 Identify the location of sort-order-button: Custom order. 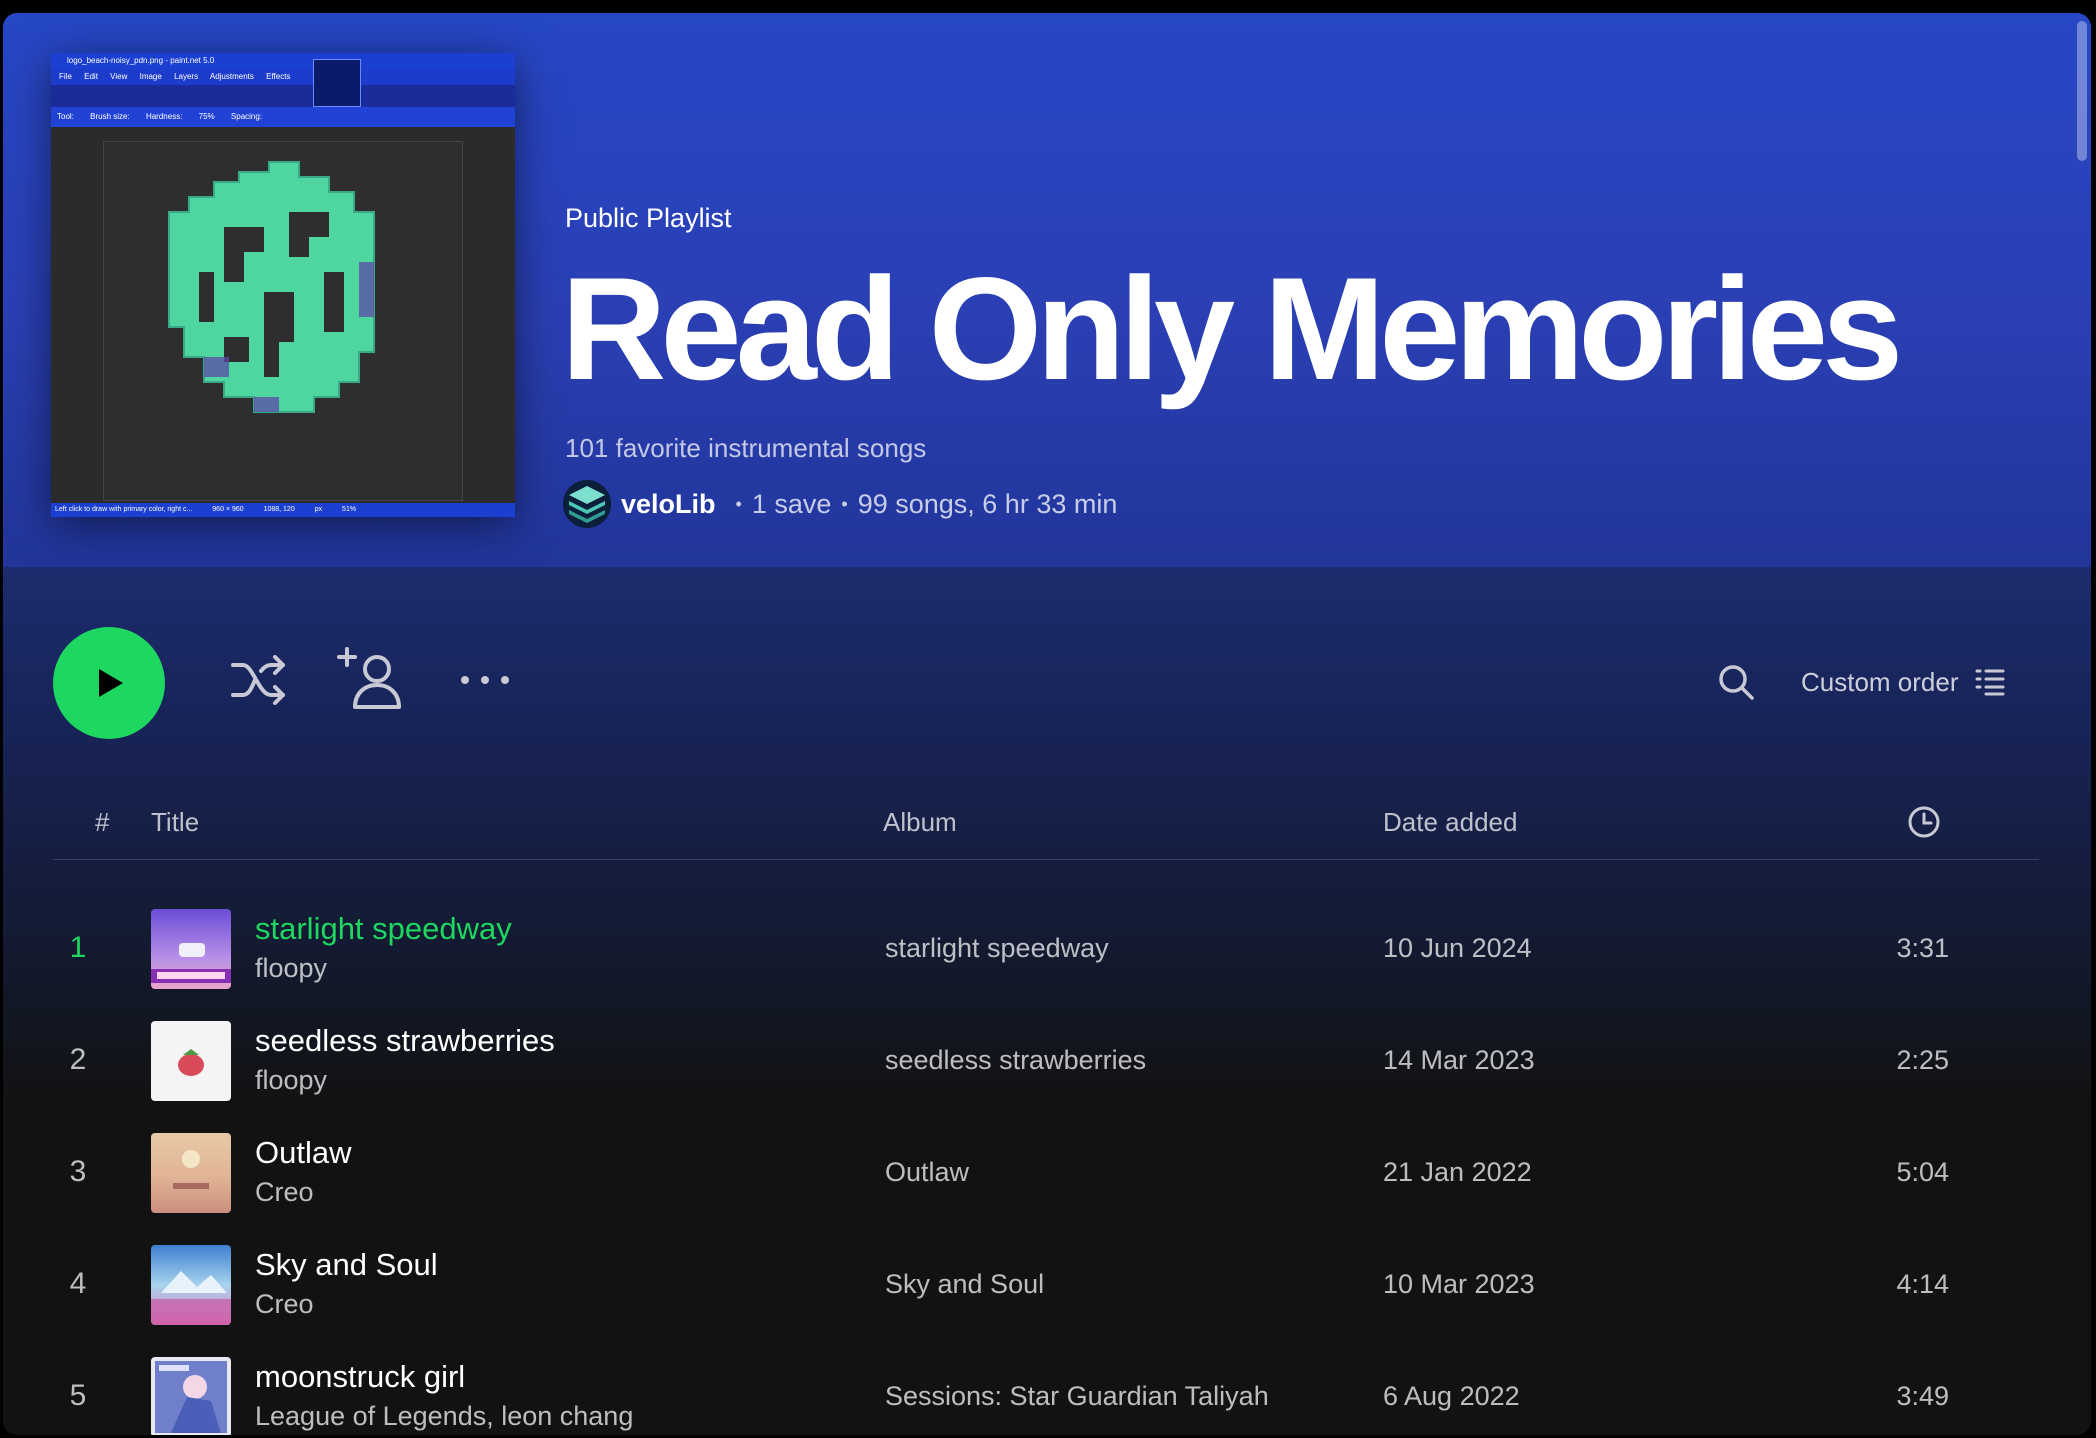
(1903, 682).